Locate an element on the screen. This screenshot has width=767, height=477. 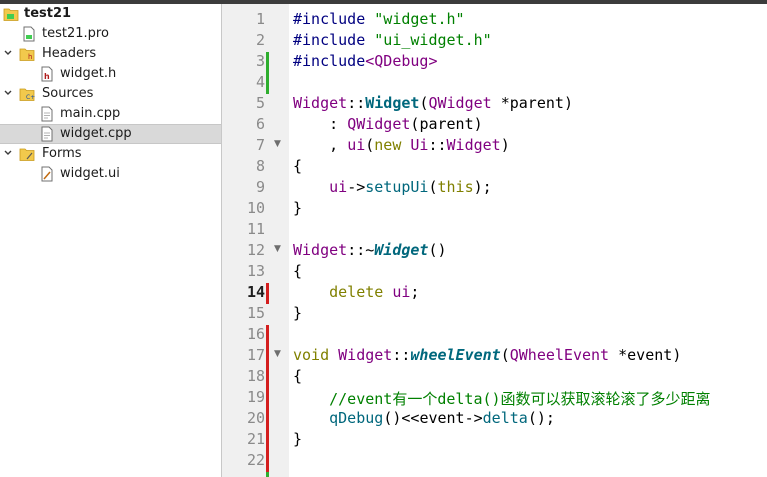
operator: -> is located at coordinates (473, 418).